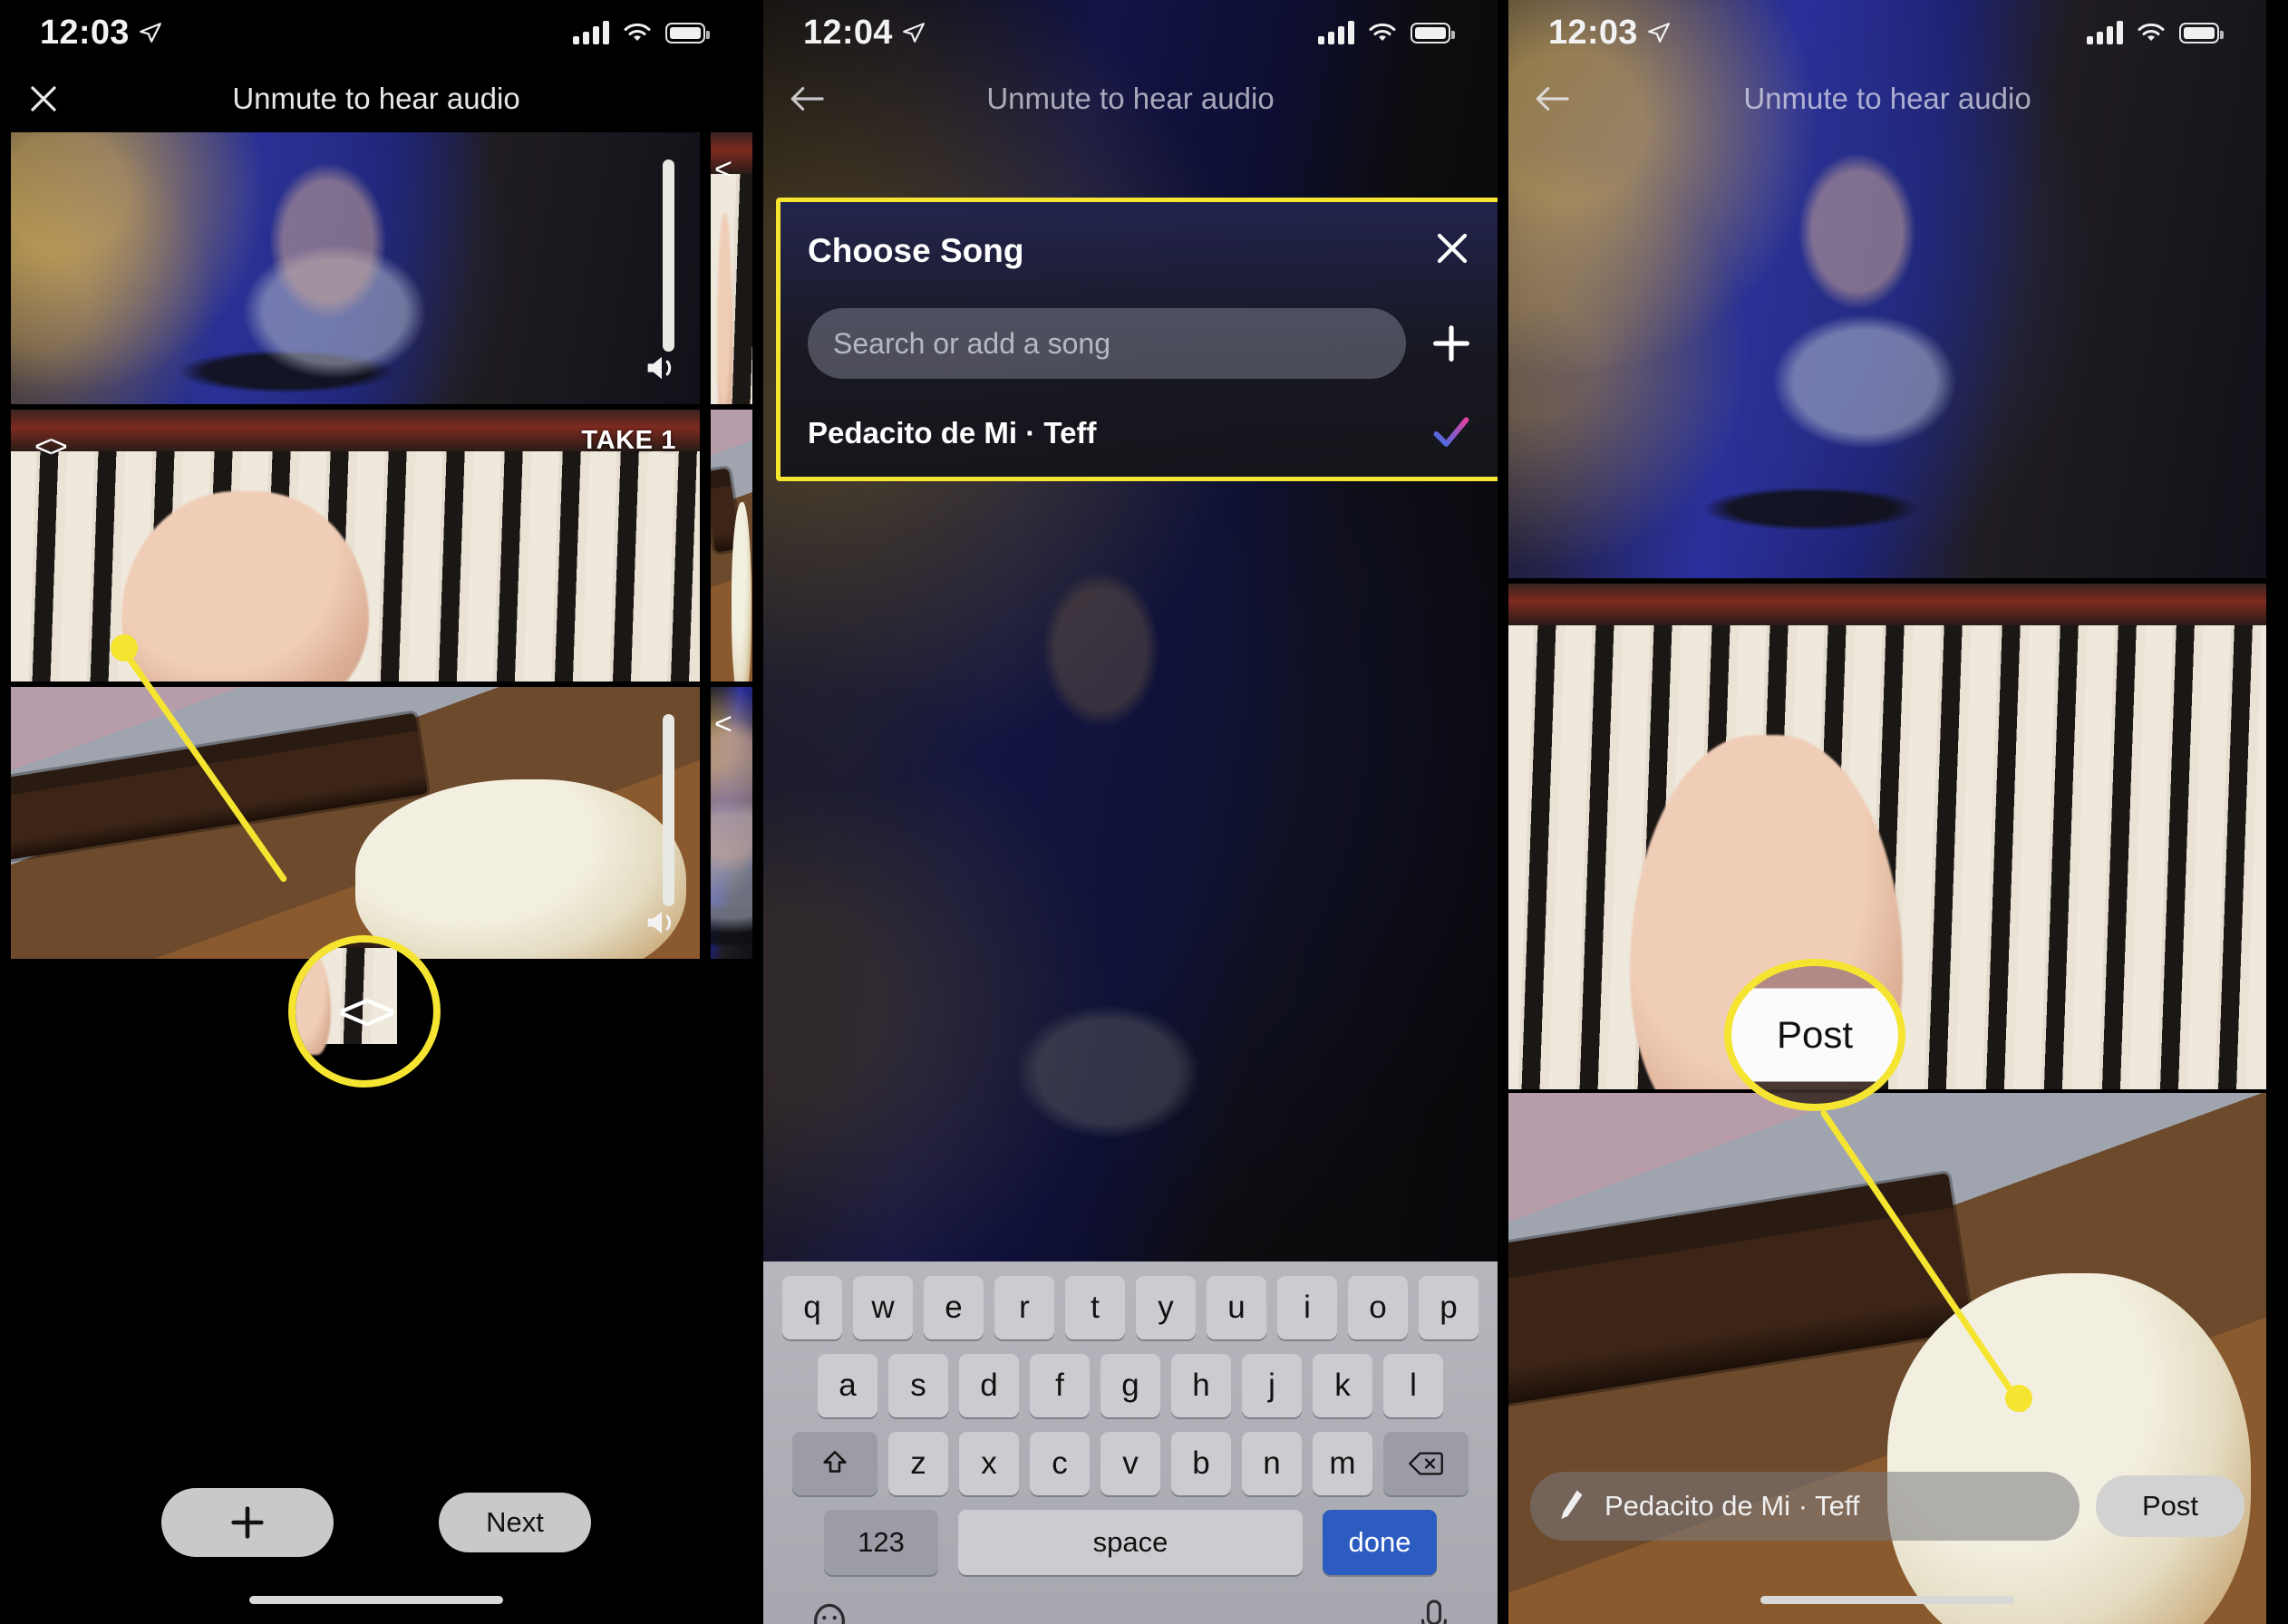 The height and width of the screenshot is (1624, 2288). What do you see at coordinates (989, 1463) in the screenshot?
I see `key-x: x` at bounding box center [989, 1463].